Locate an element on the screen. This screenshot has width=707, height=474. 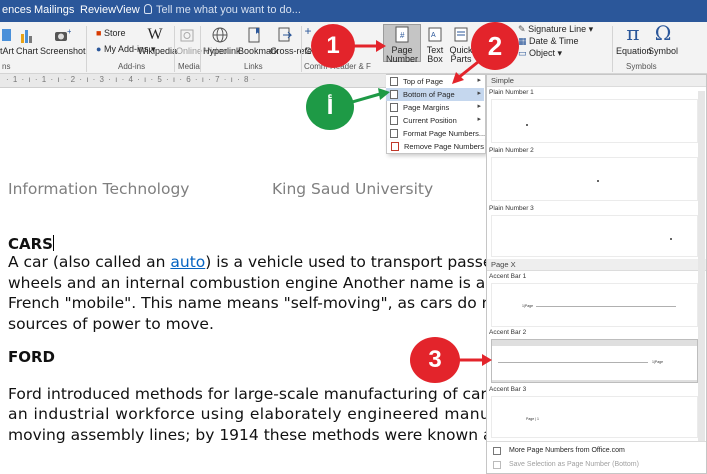
office-icon is located at coordinates (497, 451).